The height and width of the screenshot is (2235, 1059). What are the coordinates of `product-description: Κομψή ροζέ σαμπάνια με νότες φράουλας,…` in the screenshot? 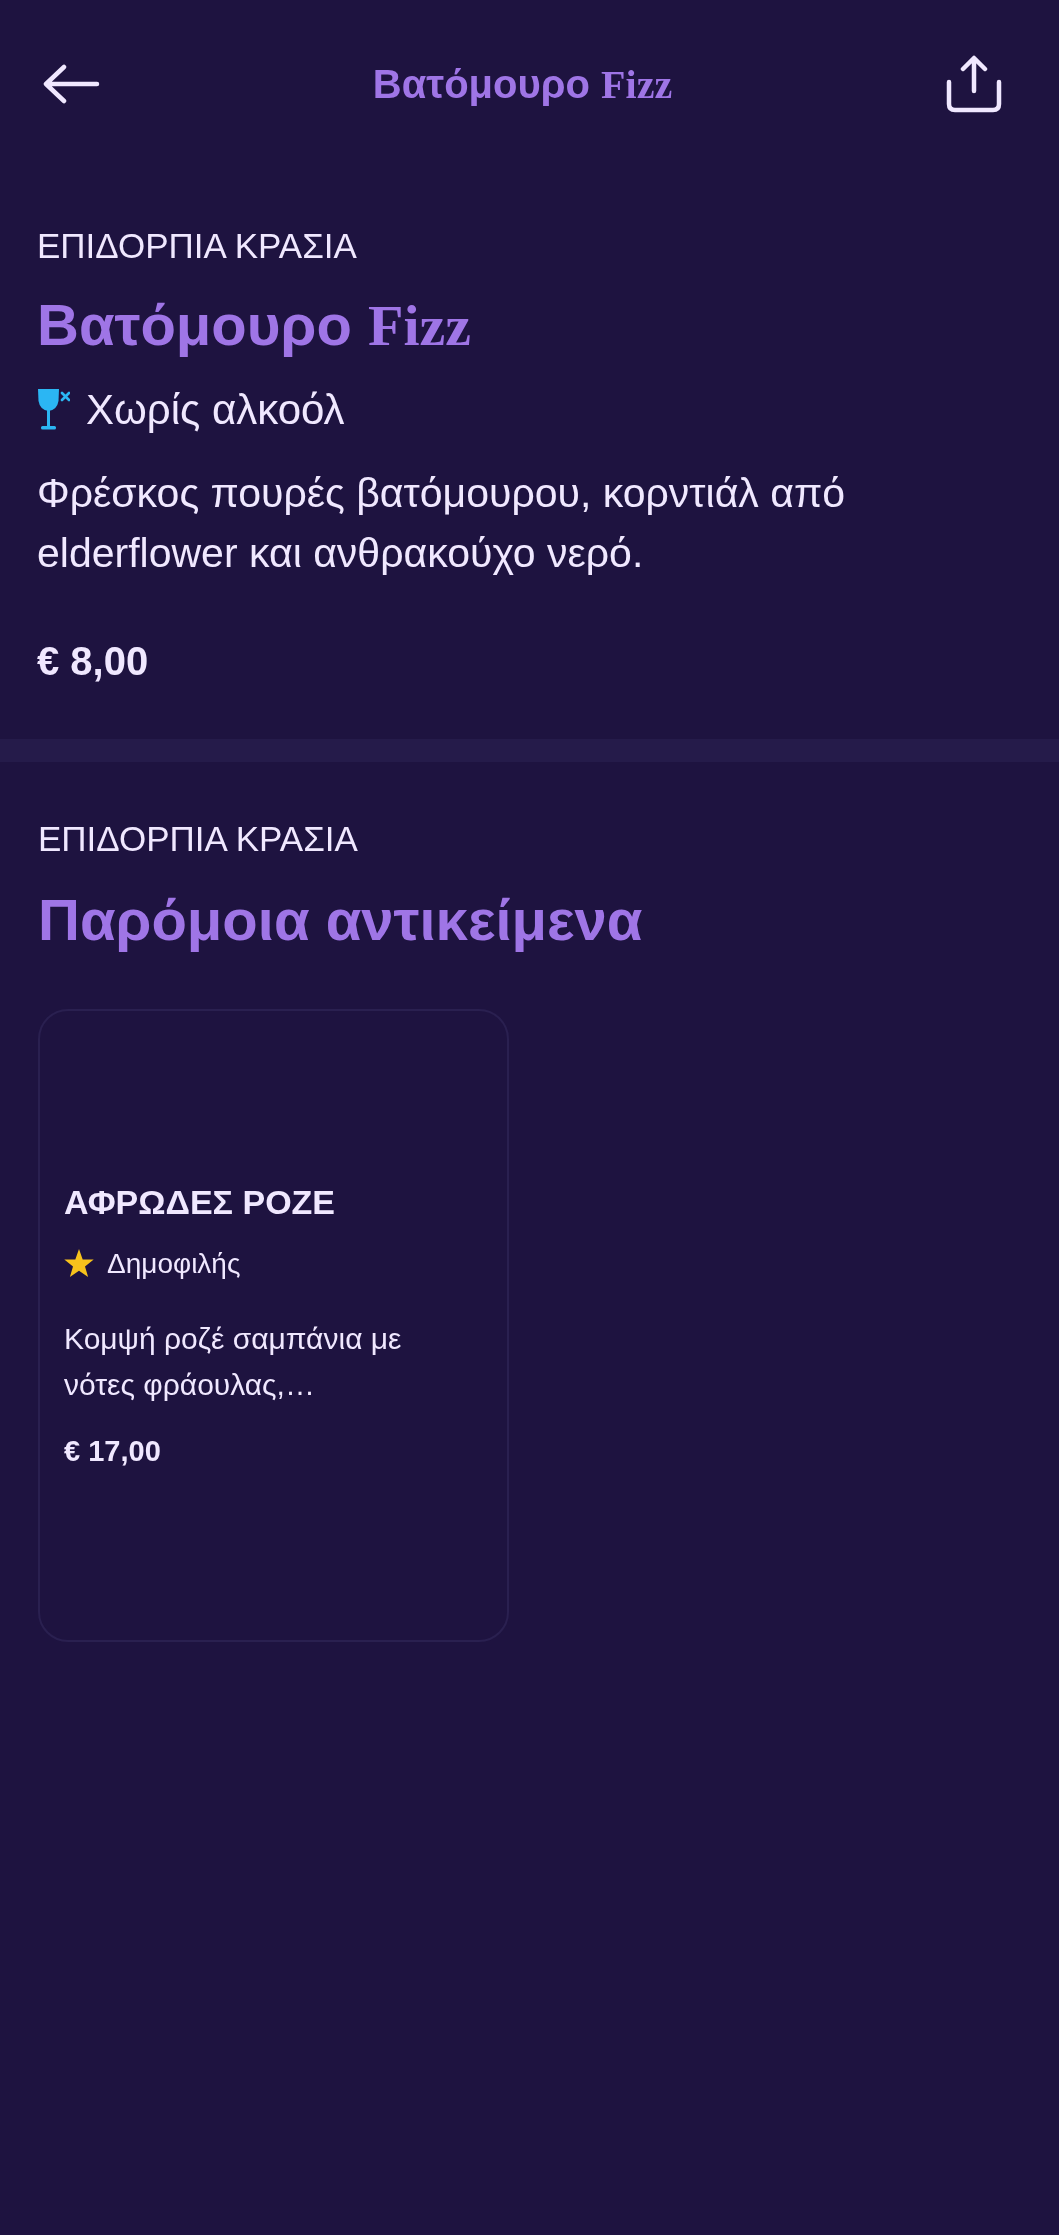 It's located at (233, 1362).